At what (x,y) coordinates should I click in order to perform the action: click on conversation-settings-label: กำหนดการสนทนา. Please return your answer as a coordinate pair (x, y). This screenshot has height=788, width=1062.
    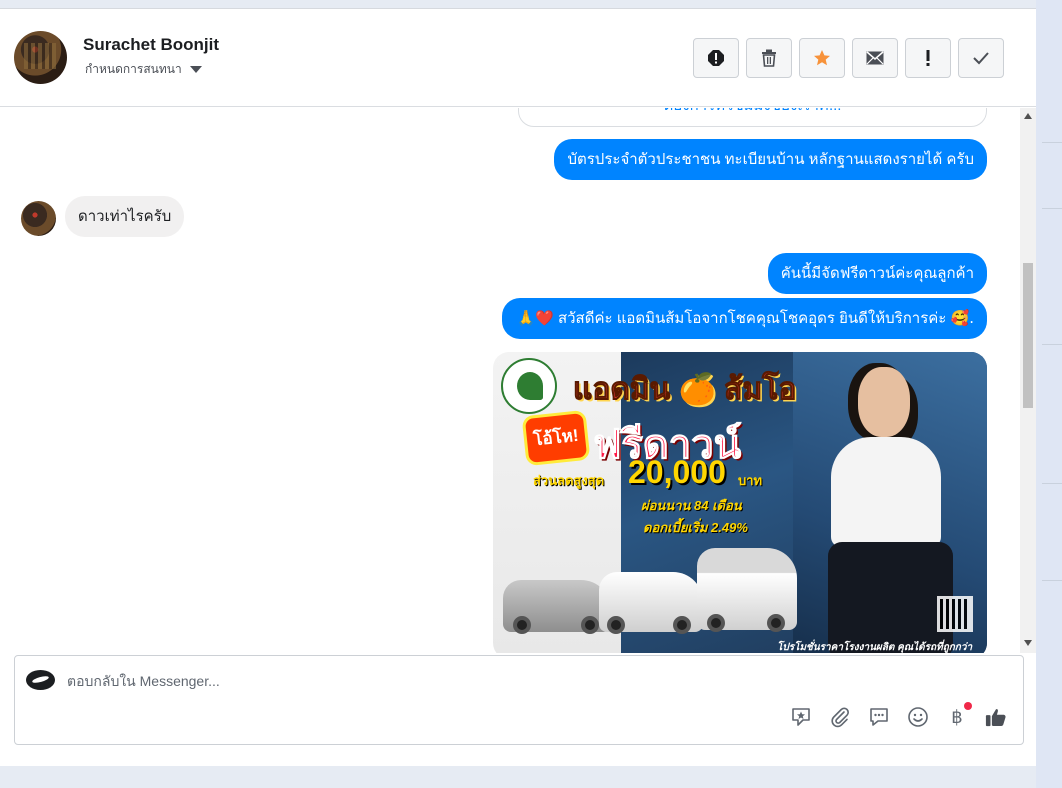
    Looking at the image, I should click on (133, 69).